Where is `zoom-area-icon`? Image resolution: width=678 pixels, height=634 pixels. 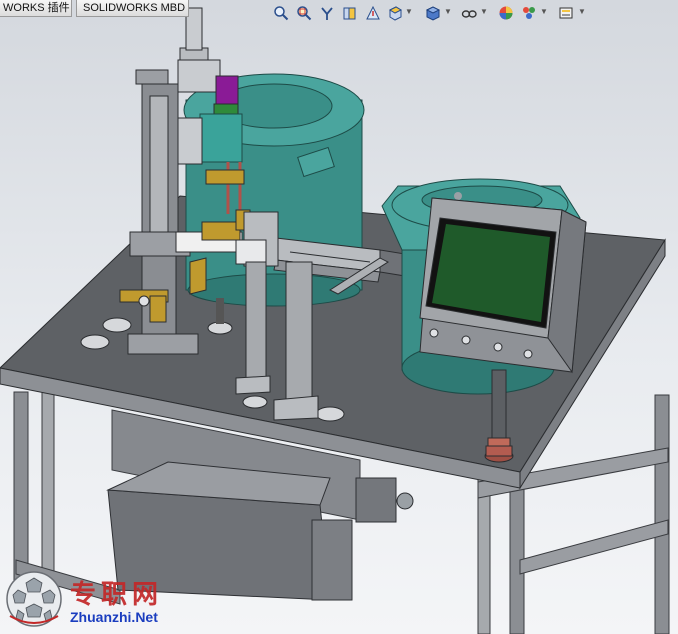
zoom-area-icon is located at coordinates (304, 13).